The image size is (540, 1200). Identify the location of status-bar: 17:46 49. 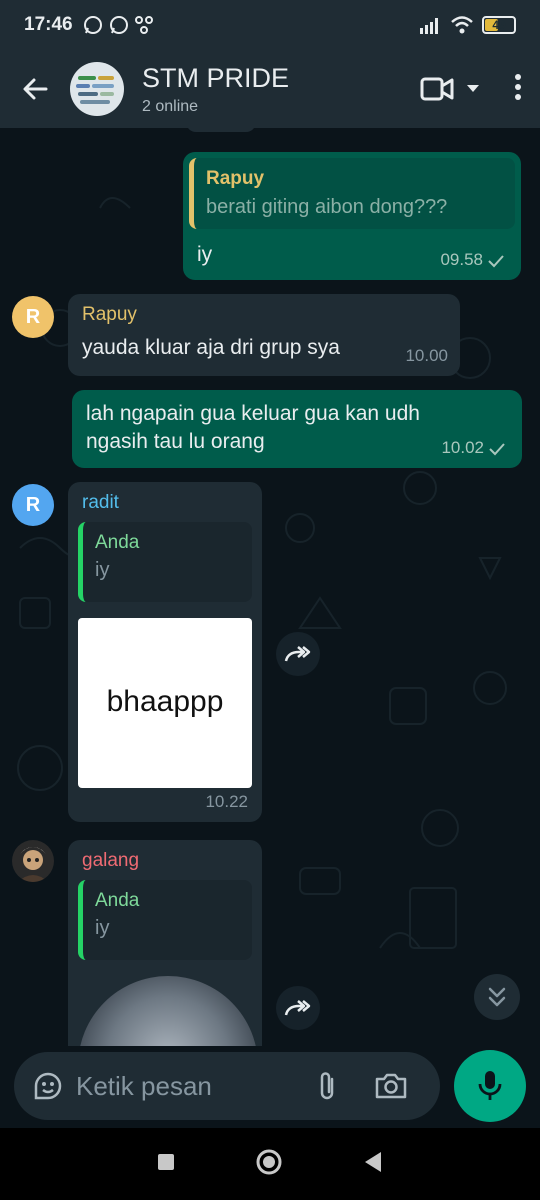
(270, 25).